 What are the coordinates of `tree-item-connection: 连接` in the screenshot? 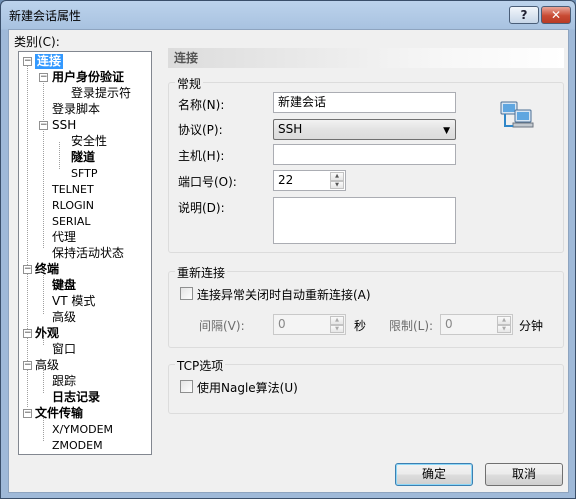 It's located at (49, 61).